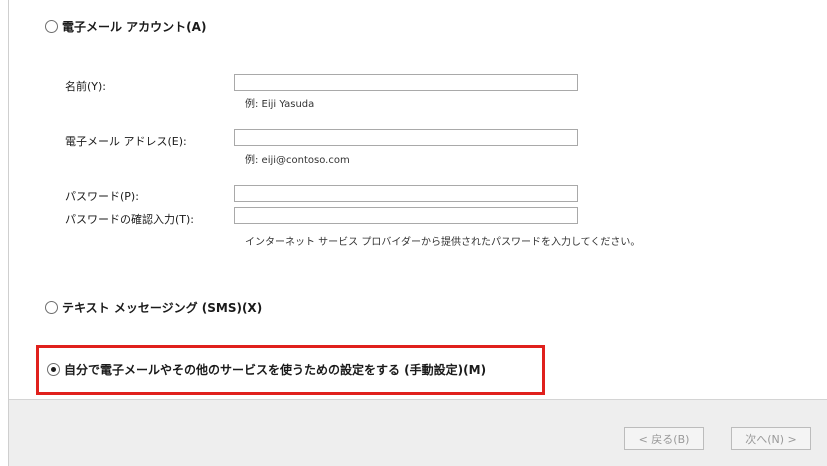 The width and height of the screenshot is (827, 466). What do you see at coordinates (280, 104) in the screenshot?
I see `name-example-hint: 例: Eiji Yasuda` at bounding box center [280, 104].